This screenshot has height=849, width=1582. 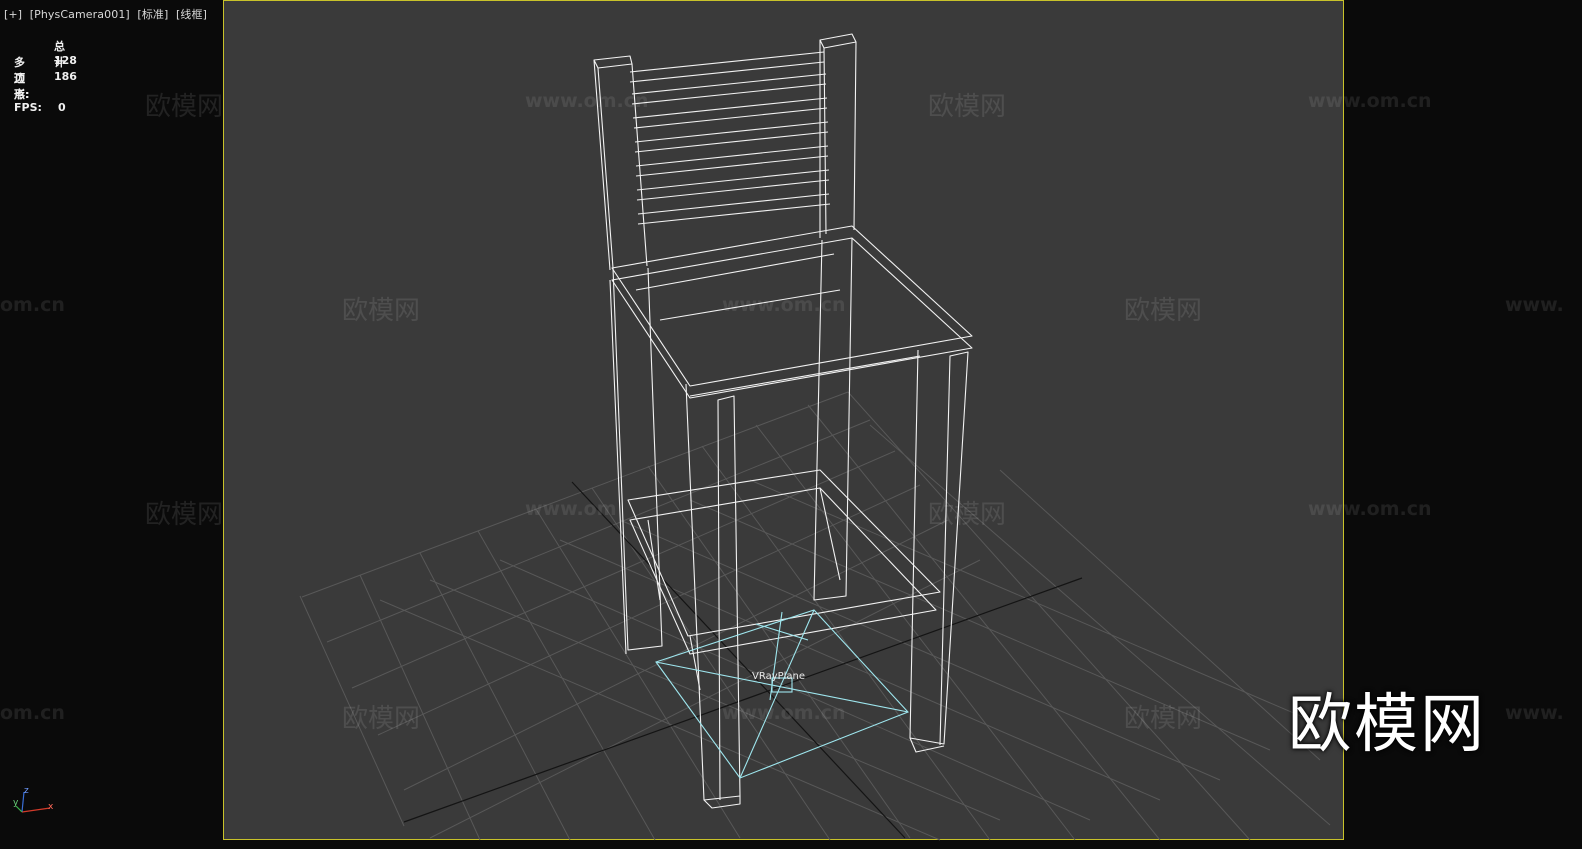 What do you see at coordinates (1387, 725) in the screenshot?
I see `brand-logo: 欧模网` at bounding box center [1387, 725].